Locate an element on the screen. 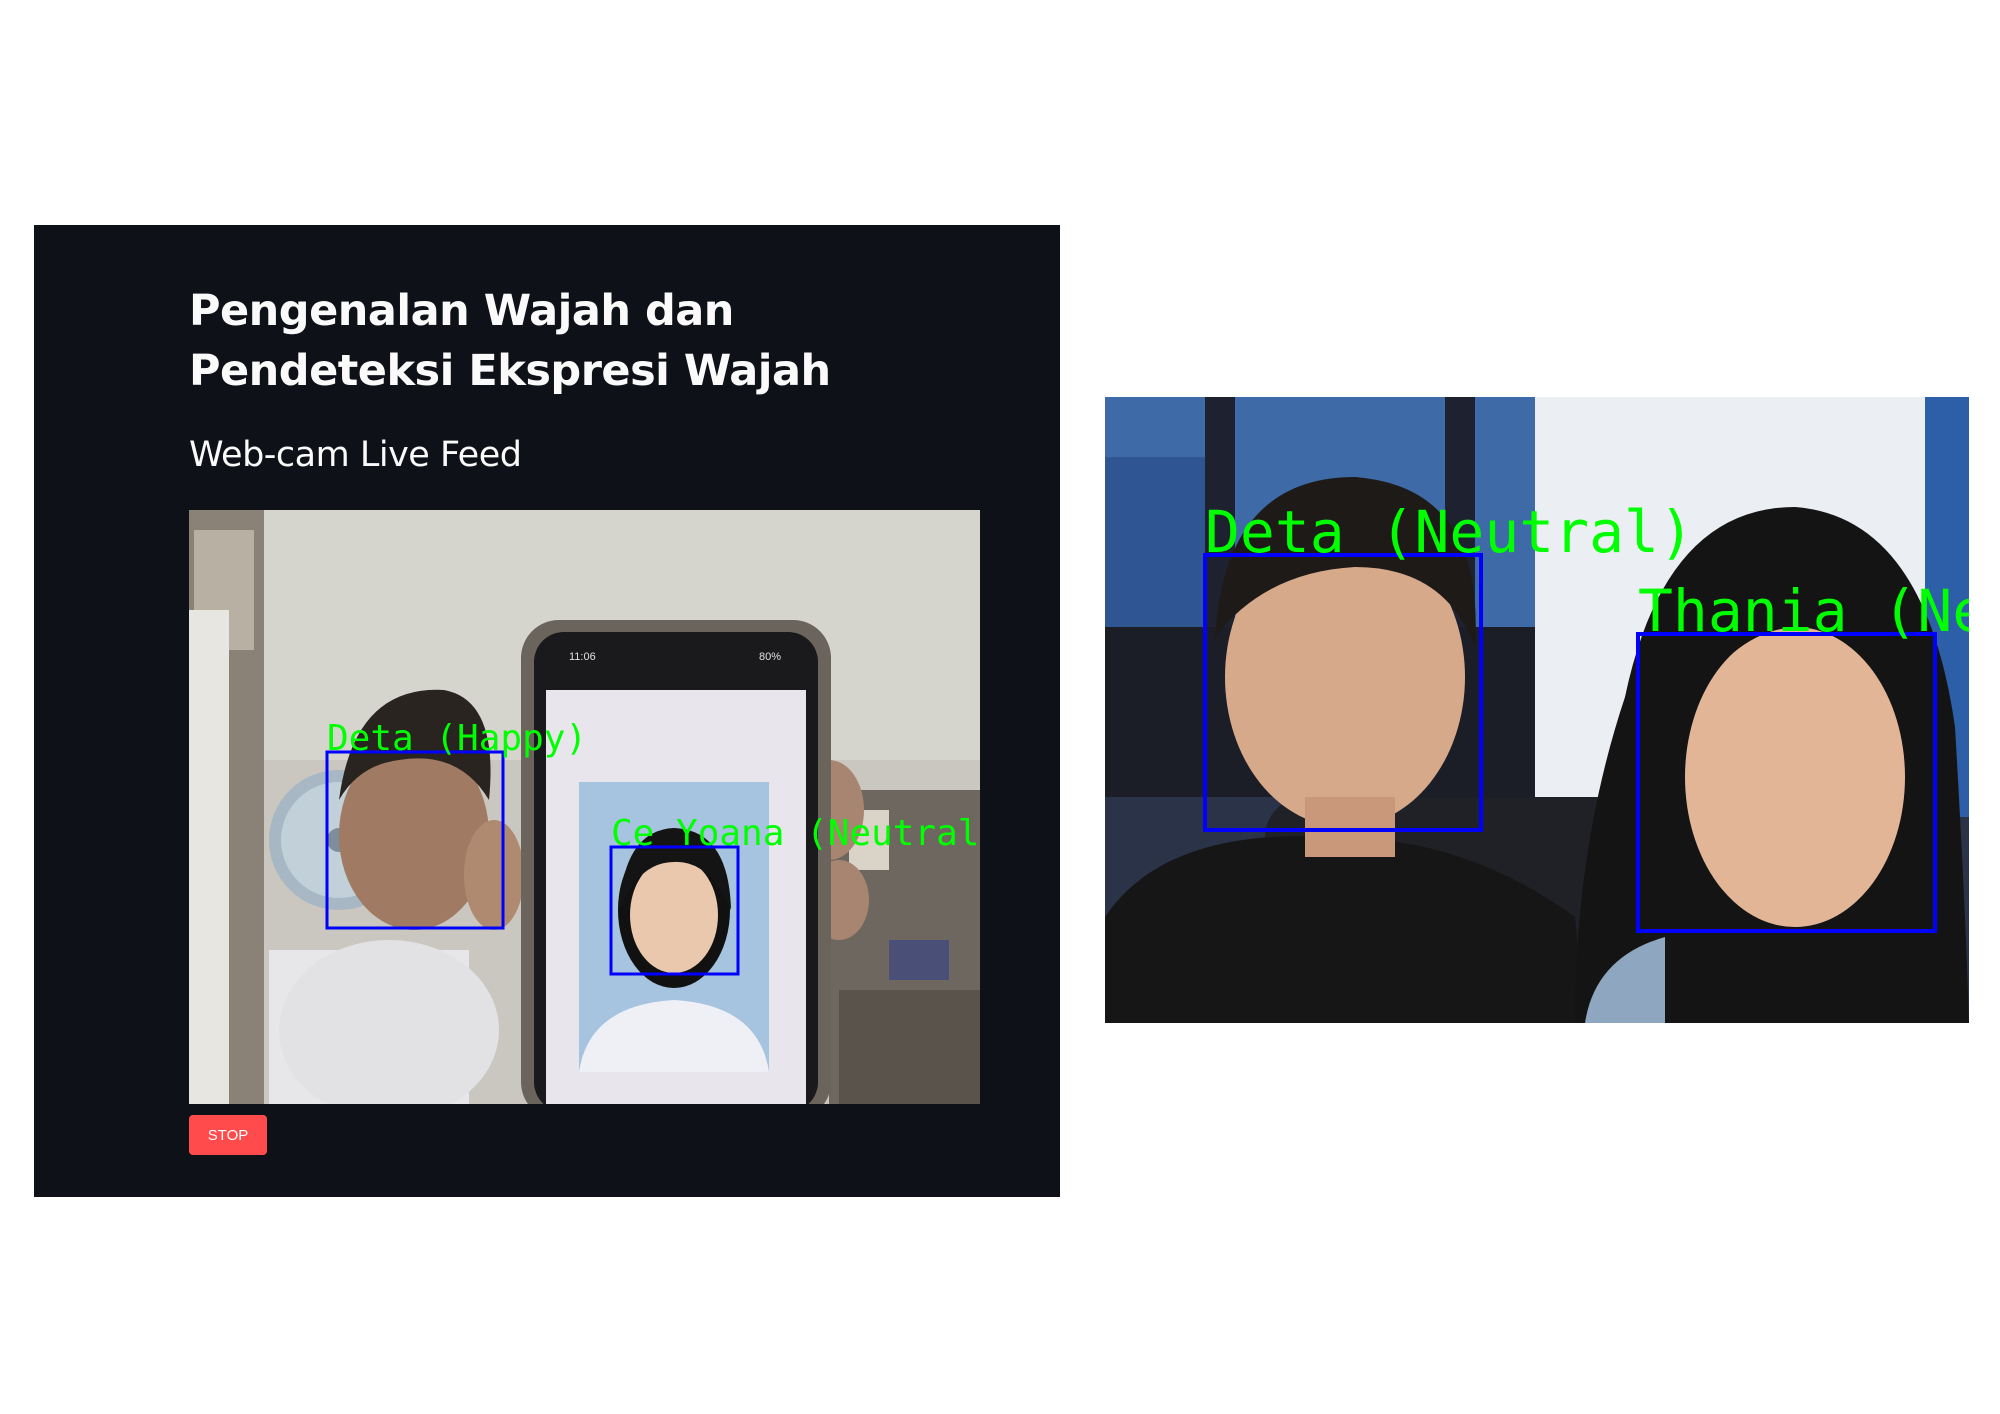 Image resolution: width=2000 pixels, height=1414 pixels. page-subtitle: Web-cam Live Feed is located at coordinates (355, 455).